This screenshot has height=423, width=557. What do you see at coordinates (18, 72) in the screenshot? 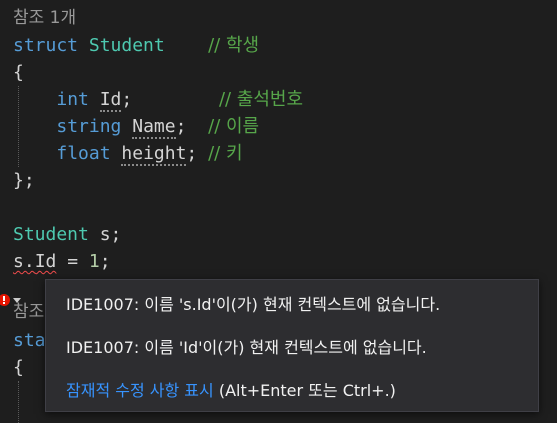
I see `code-line-open-brace: {` at bounding box center [18, 72].